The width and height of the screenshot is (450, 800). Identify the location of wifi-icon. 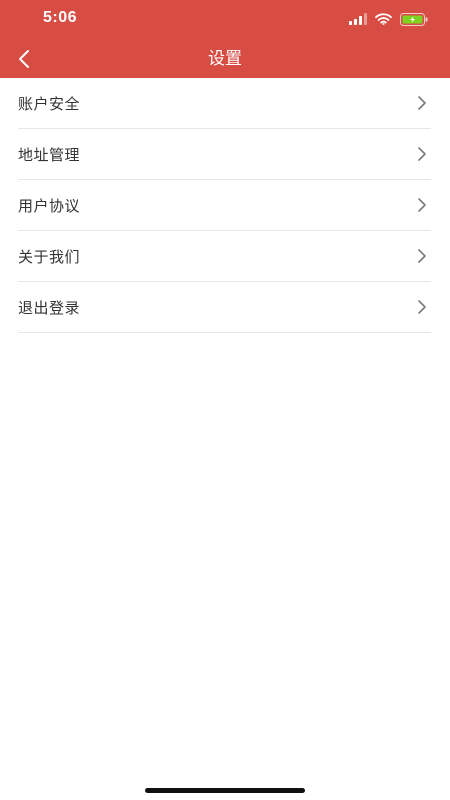
(383, 19).